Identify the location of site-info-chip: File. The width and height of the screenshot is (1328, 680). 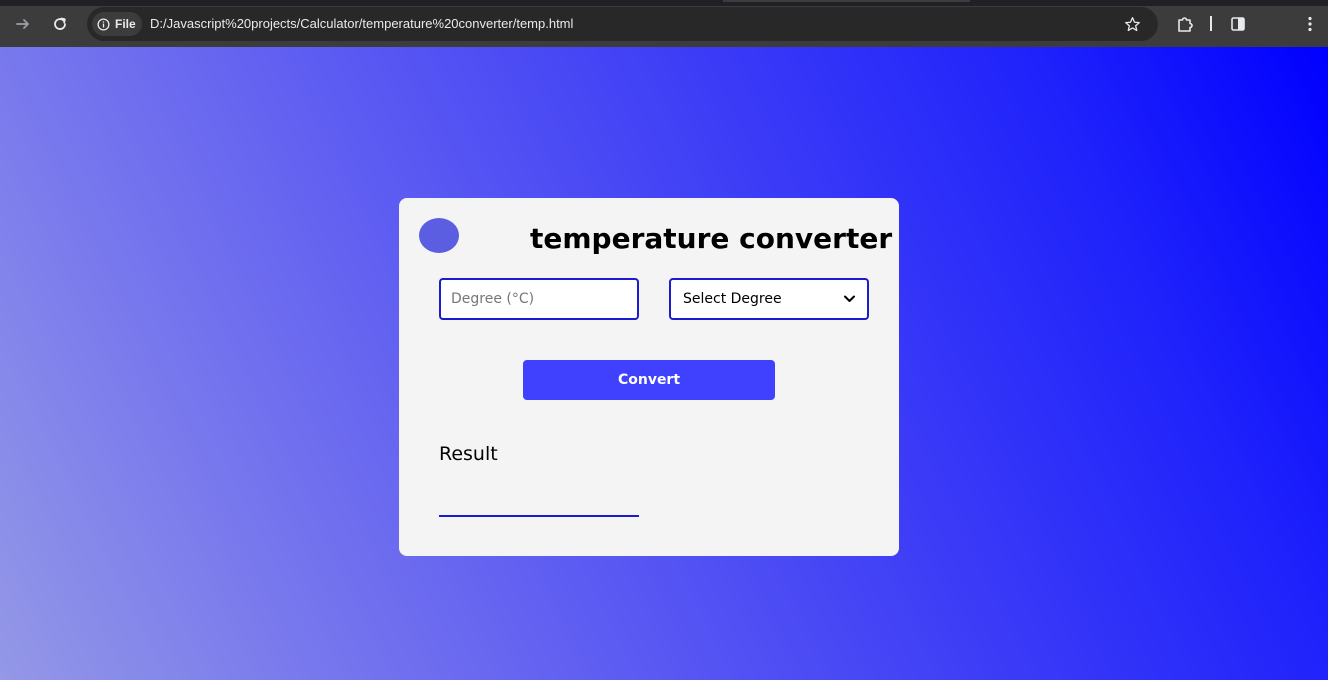
(117, 24).